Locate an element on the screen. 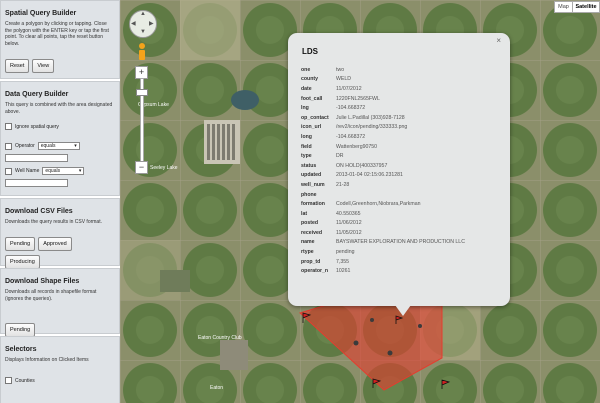 The image size is (600, 403). pan-down-icon: ▼ is located at coordinates (143, 32).